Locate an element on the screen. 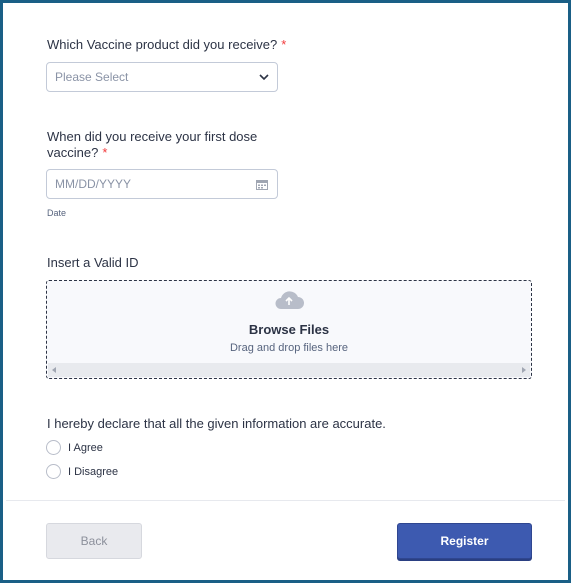 Image resolution: width=571 pixels, height=583 pixels. cloud-upload-icon is located at coordinates (289, 300).